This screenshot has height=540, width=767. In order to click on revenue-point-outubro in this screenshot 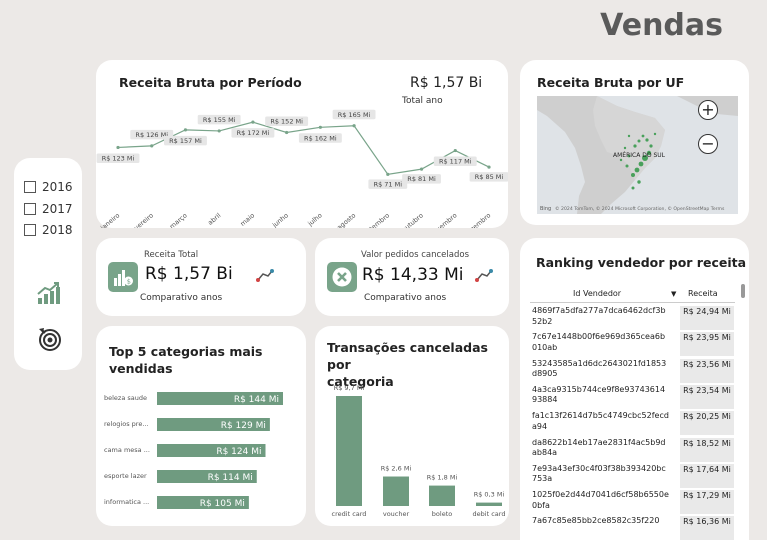, I will do `click(421, 169)`.